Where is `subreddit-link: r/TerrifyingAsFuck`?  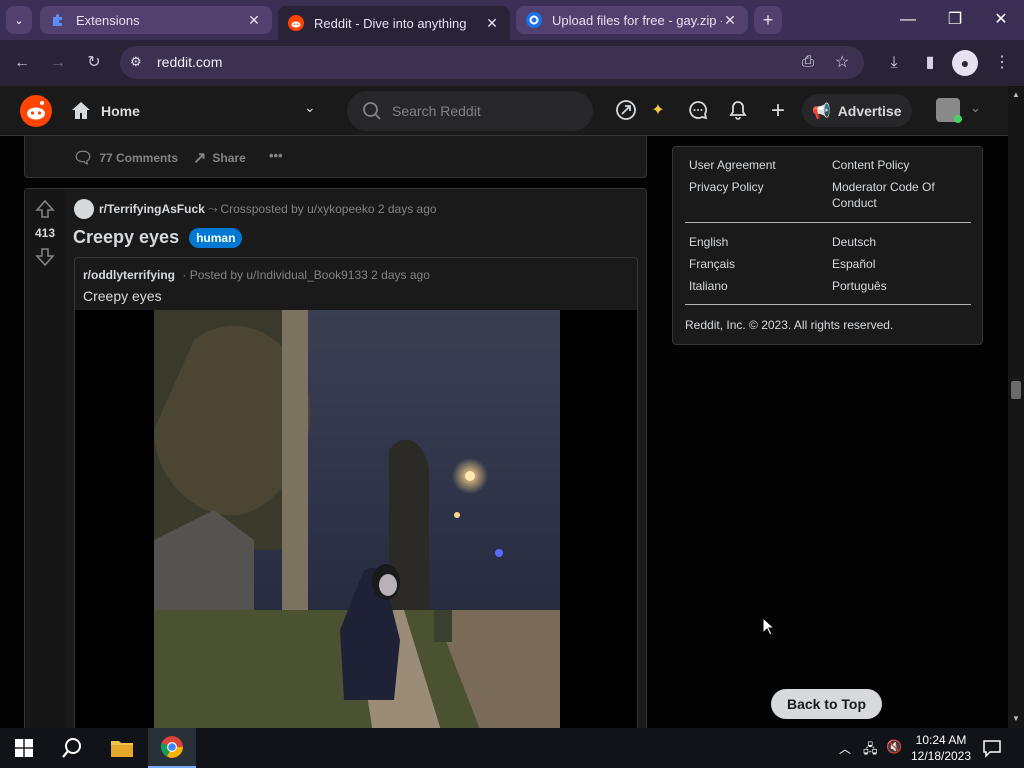
subreddit-link: r/TerrifyingAsFuck is located at coordinates (152, 209).